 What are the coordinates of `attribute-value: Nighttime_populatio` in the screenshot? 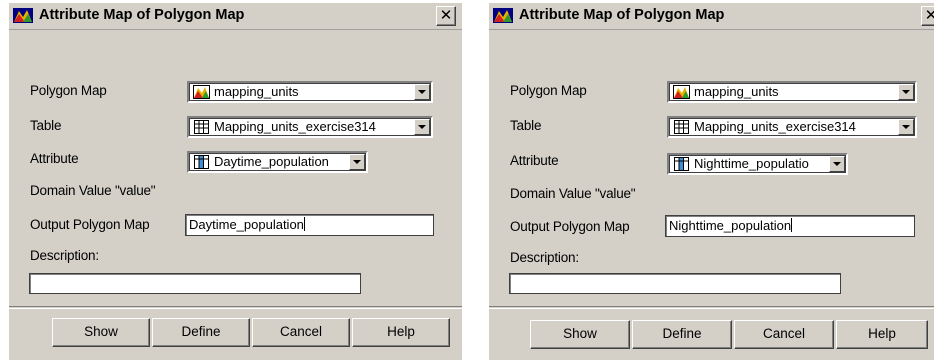 It's located at (751, 163).